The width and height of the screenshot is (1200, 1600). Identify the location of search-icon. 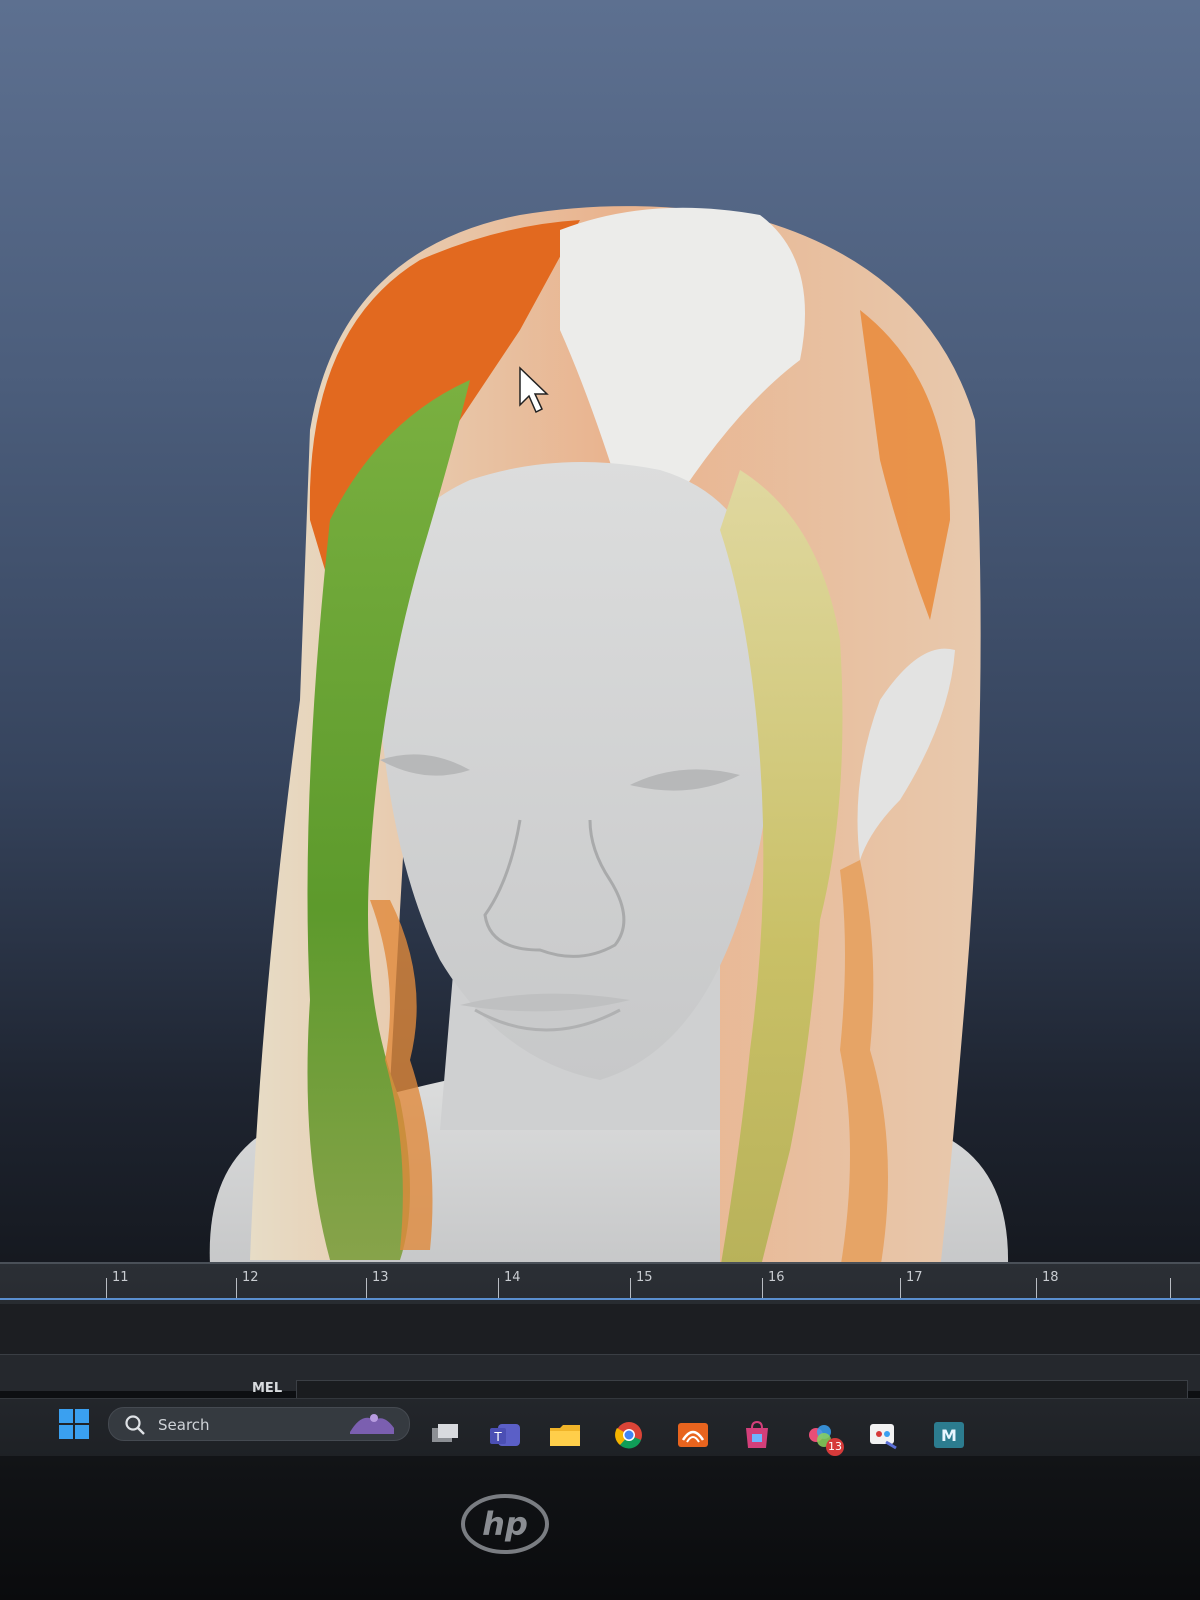
(135, 1425).